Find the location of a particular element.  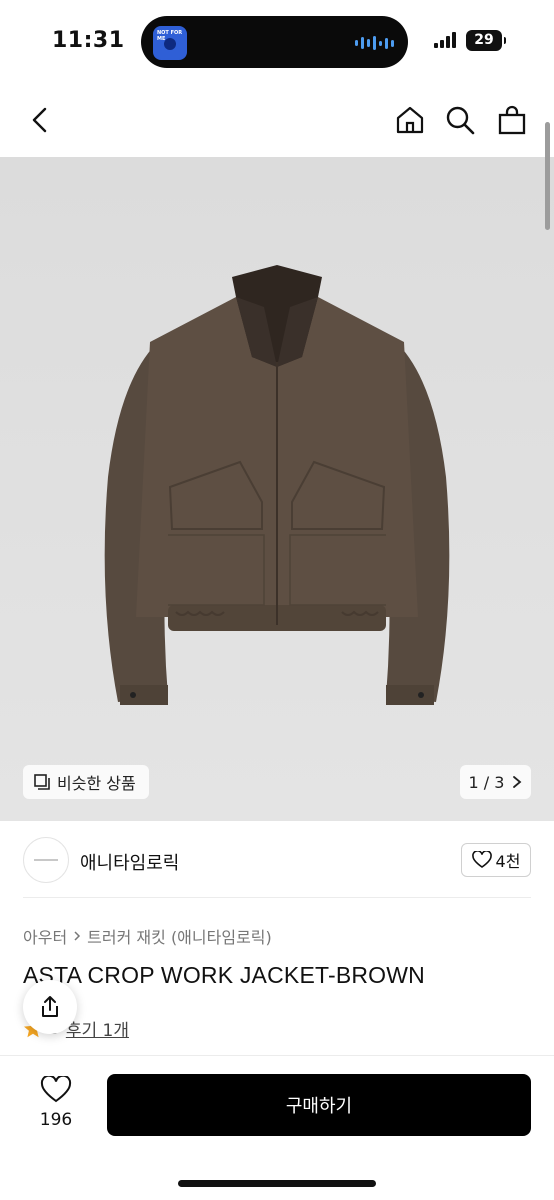

similar-products-label: 비슷한 상품 is located at coordinates (96, 783).